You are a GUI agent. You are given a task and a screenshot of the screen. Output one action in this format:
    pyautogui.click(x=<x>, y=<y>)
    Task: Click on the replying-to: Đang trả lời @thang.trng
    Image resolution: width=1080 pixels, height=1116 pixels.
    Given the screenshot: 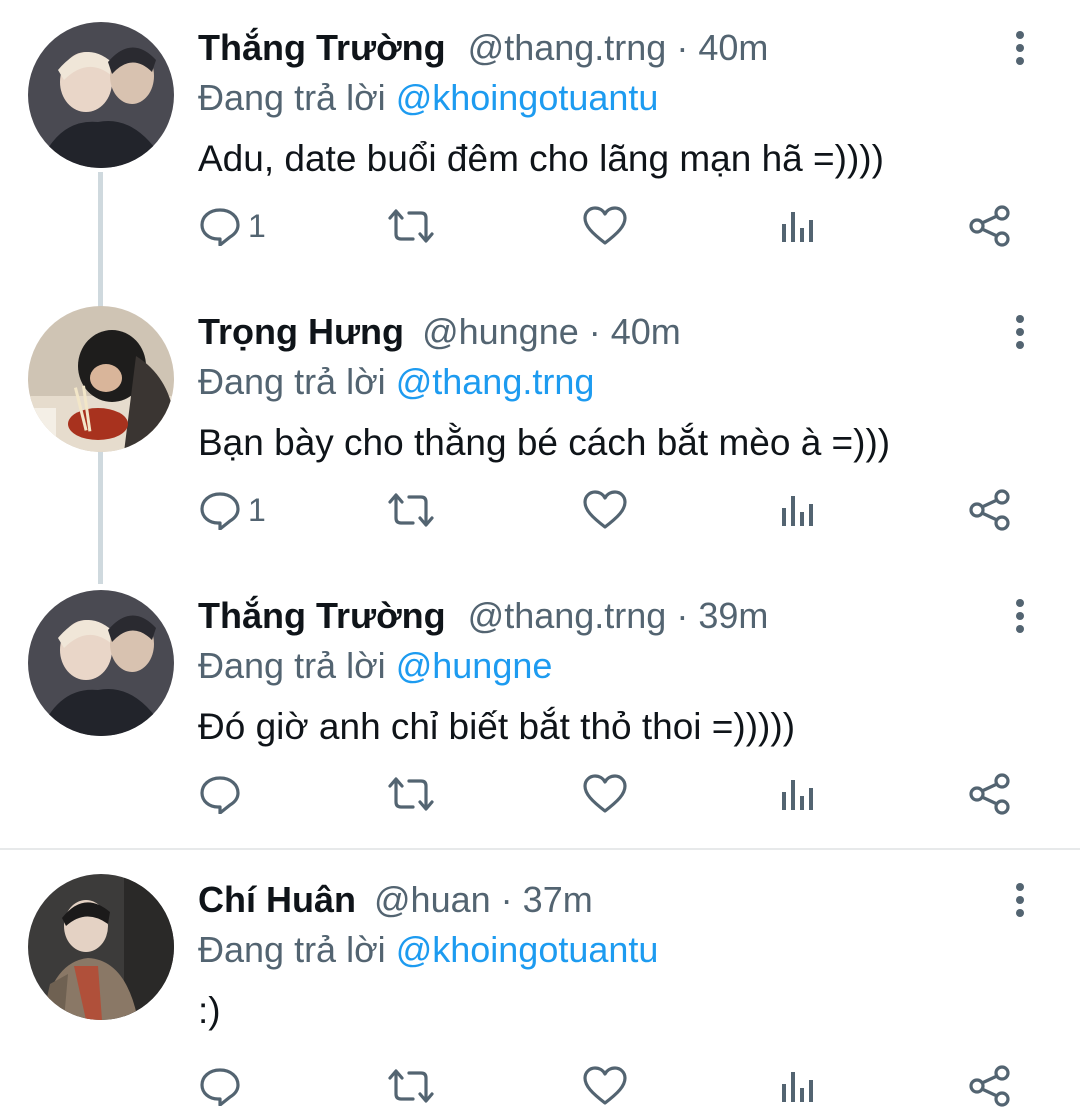 What is the action you would take?
    pyautogui.click(x=396, y=382)
    